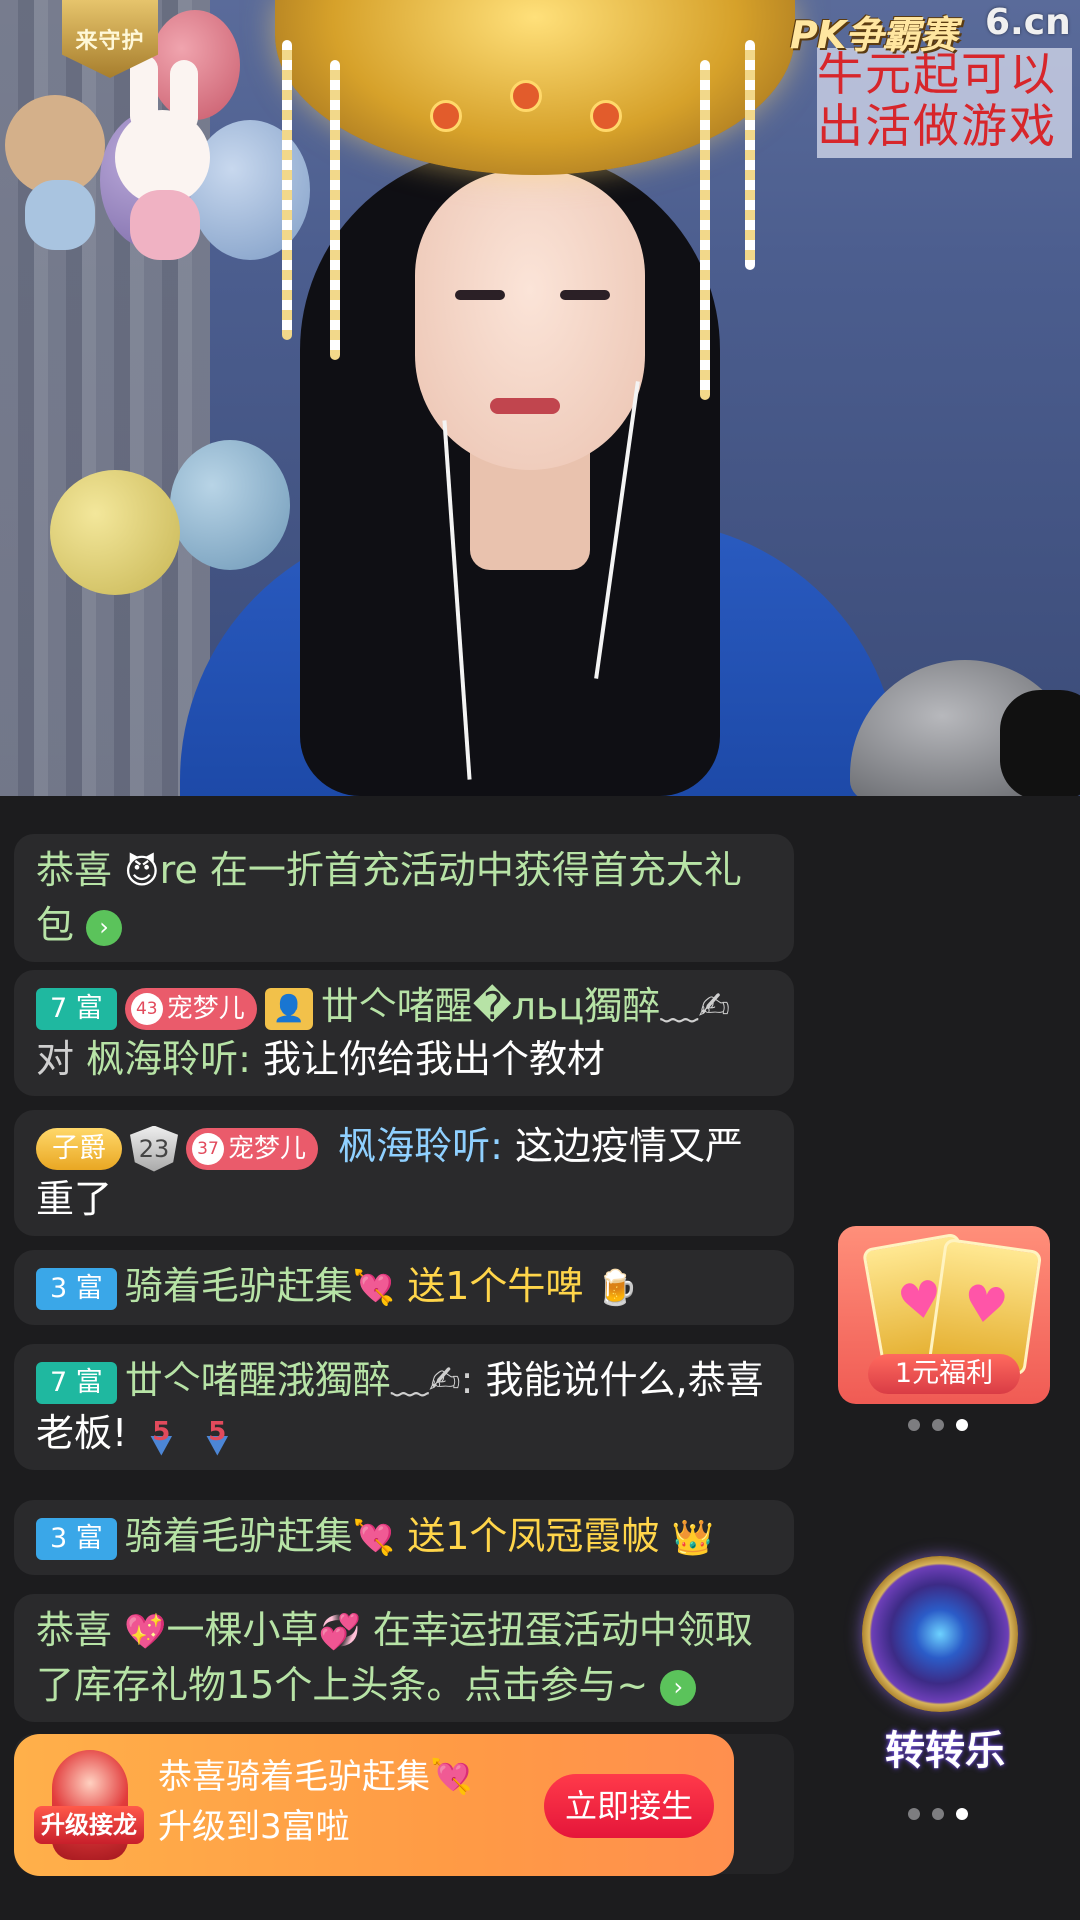 This screenshot has height=1920, width=1080. What do you see at coordinates (55, 1059) in the screenshot?
I see `msg-to-word: 对` at bounding box center [55, 1059].